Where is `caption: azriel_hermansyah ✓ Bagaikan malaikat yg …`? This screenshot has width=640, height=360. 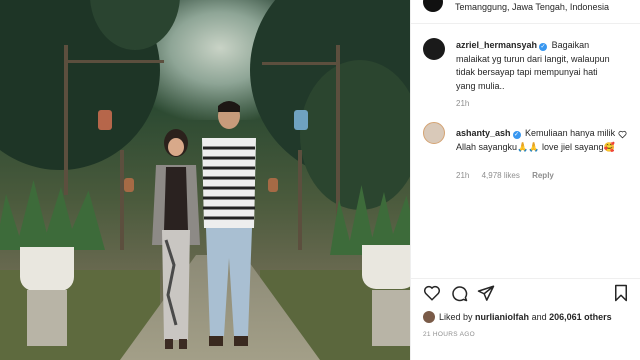 caption: azriel_hermansyah ✓ Bagaikan malaikat yg … is located at coordinates (525, 73).